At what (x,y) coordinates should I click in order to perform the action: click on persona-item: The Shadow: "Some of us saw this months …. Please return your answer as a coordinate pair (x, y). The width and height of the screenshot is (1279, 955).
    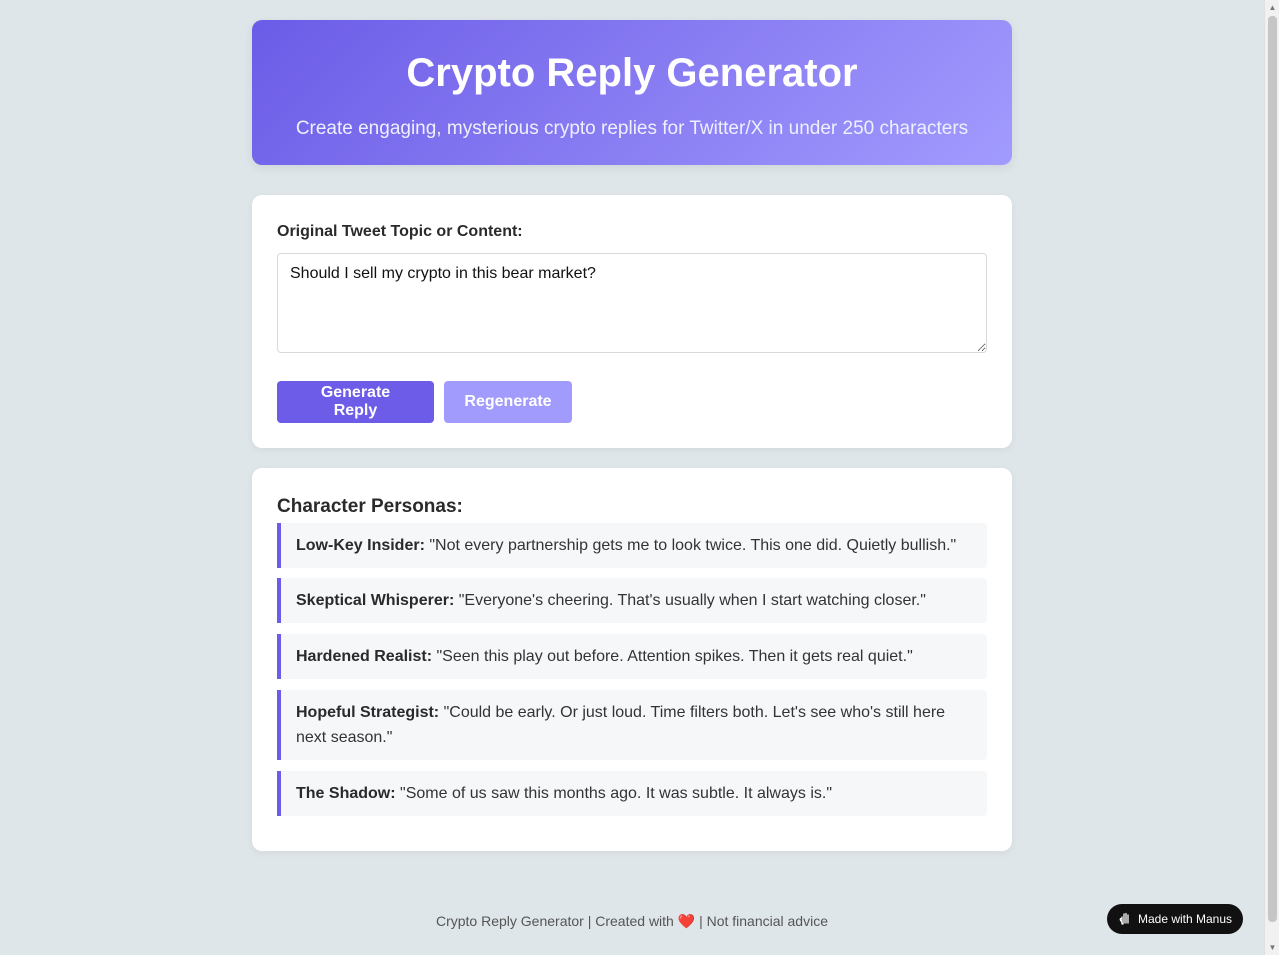
    Looking at the image, I should click on (632, 793).